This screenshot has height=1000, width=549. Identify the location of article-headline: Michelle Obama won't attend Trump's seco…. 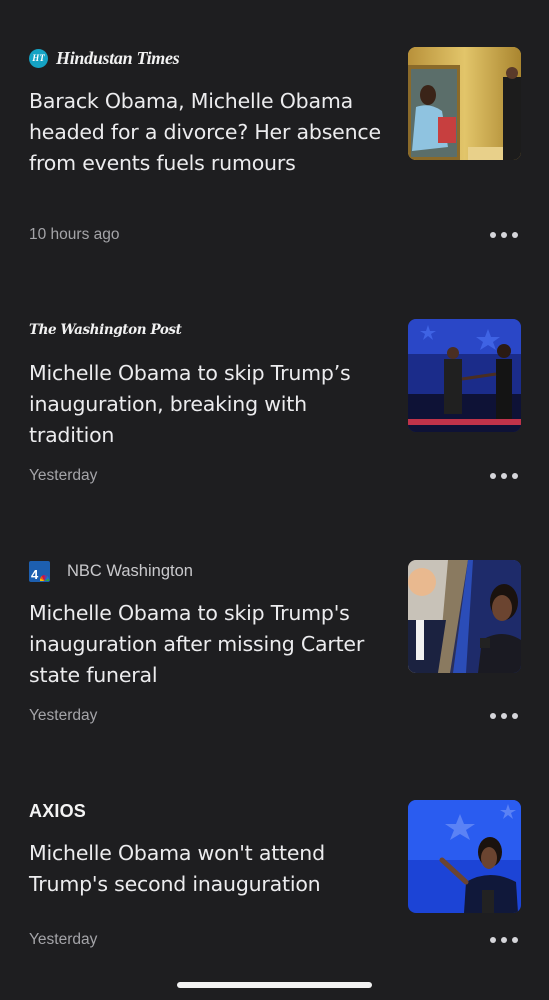
(206, 869).